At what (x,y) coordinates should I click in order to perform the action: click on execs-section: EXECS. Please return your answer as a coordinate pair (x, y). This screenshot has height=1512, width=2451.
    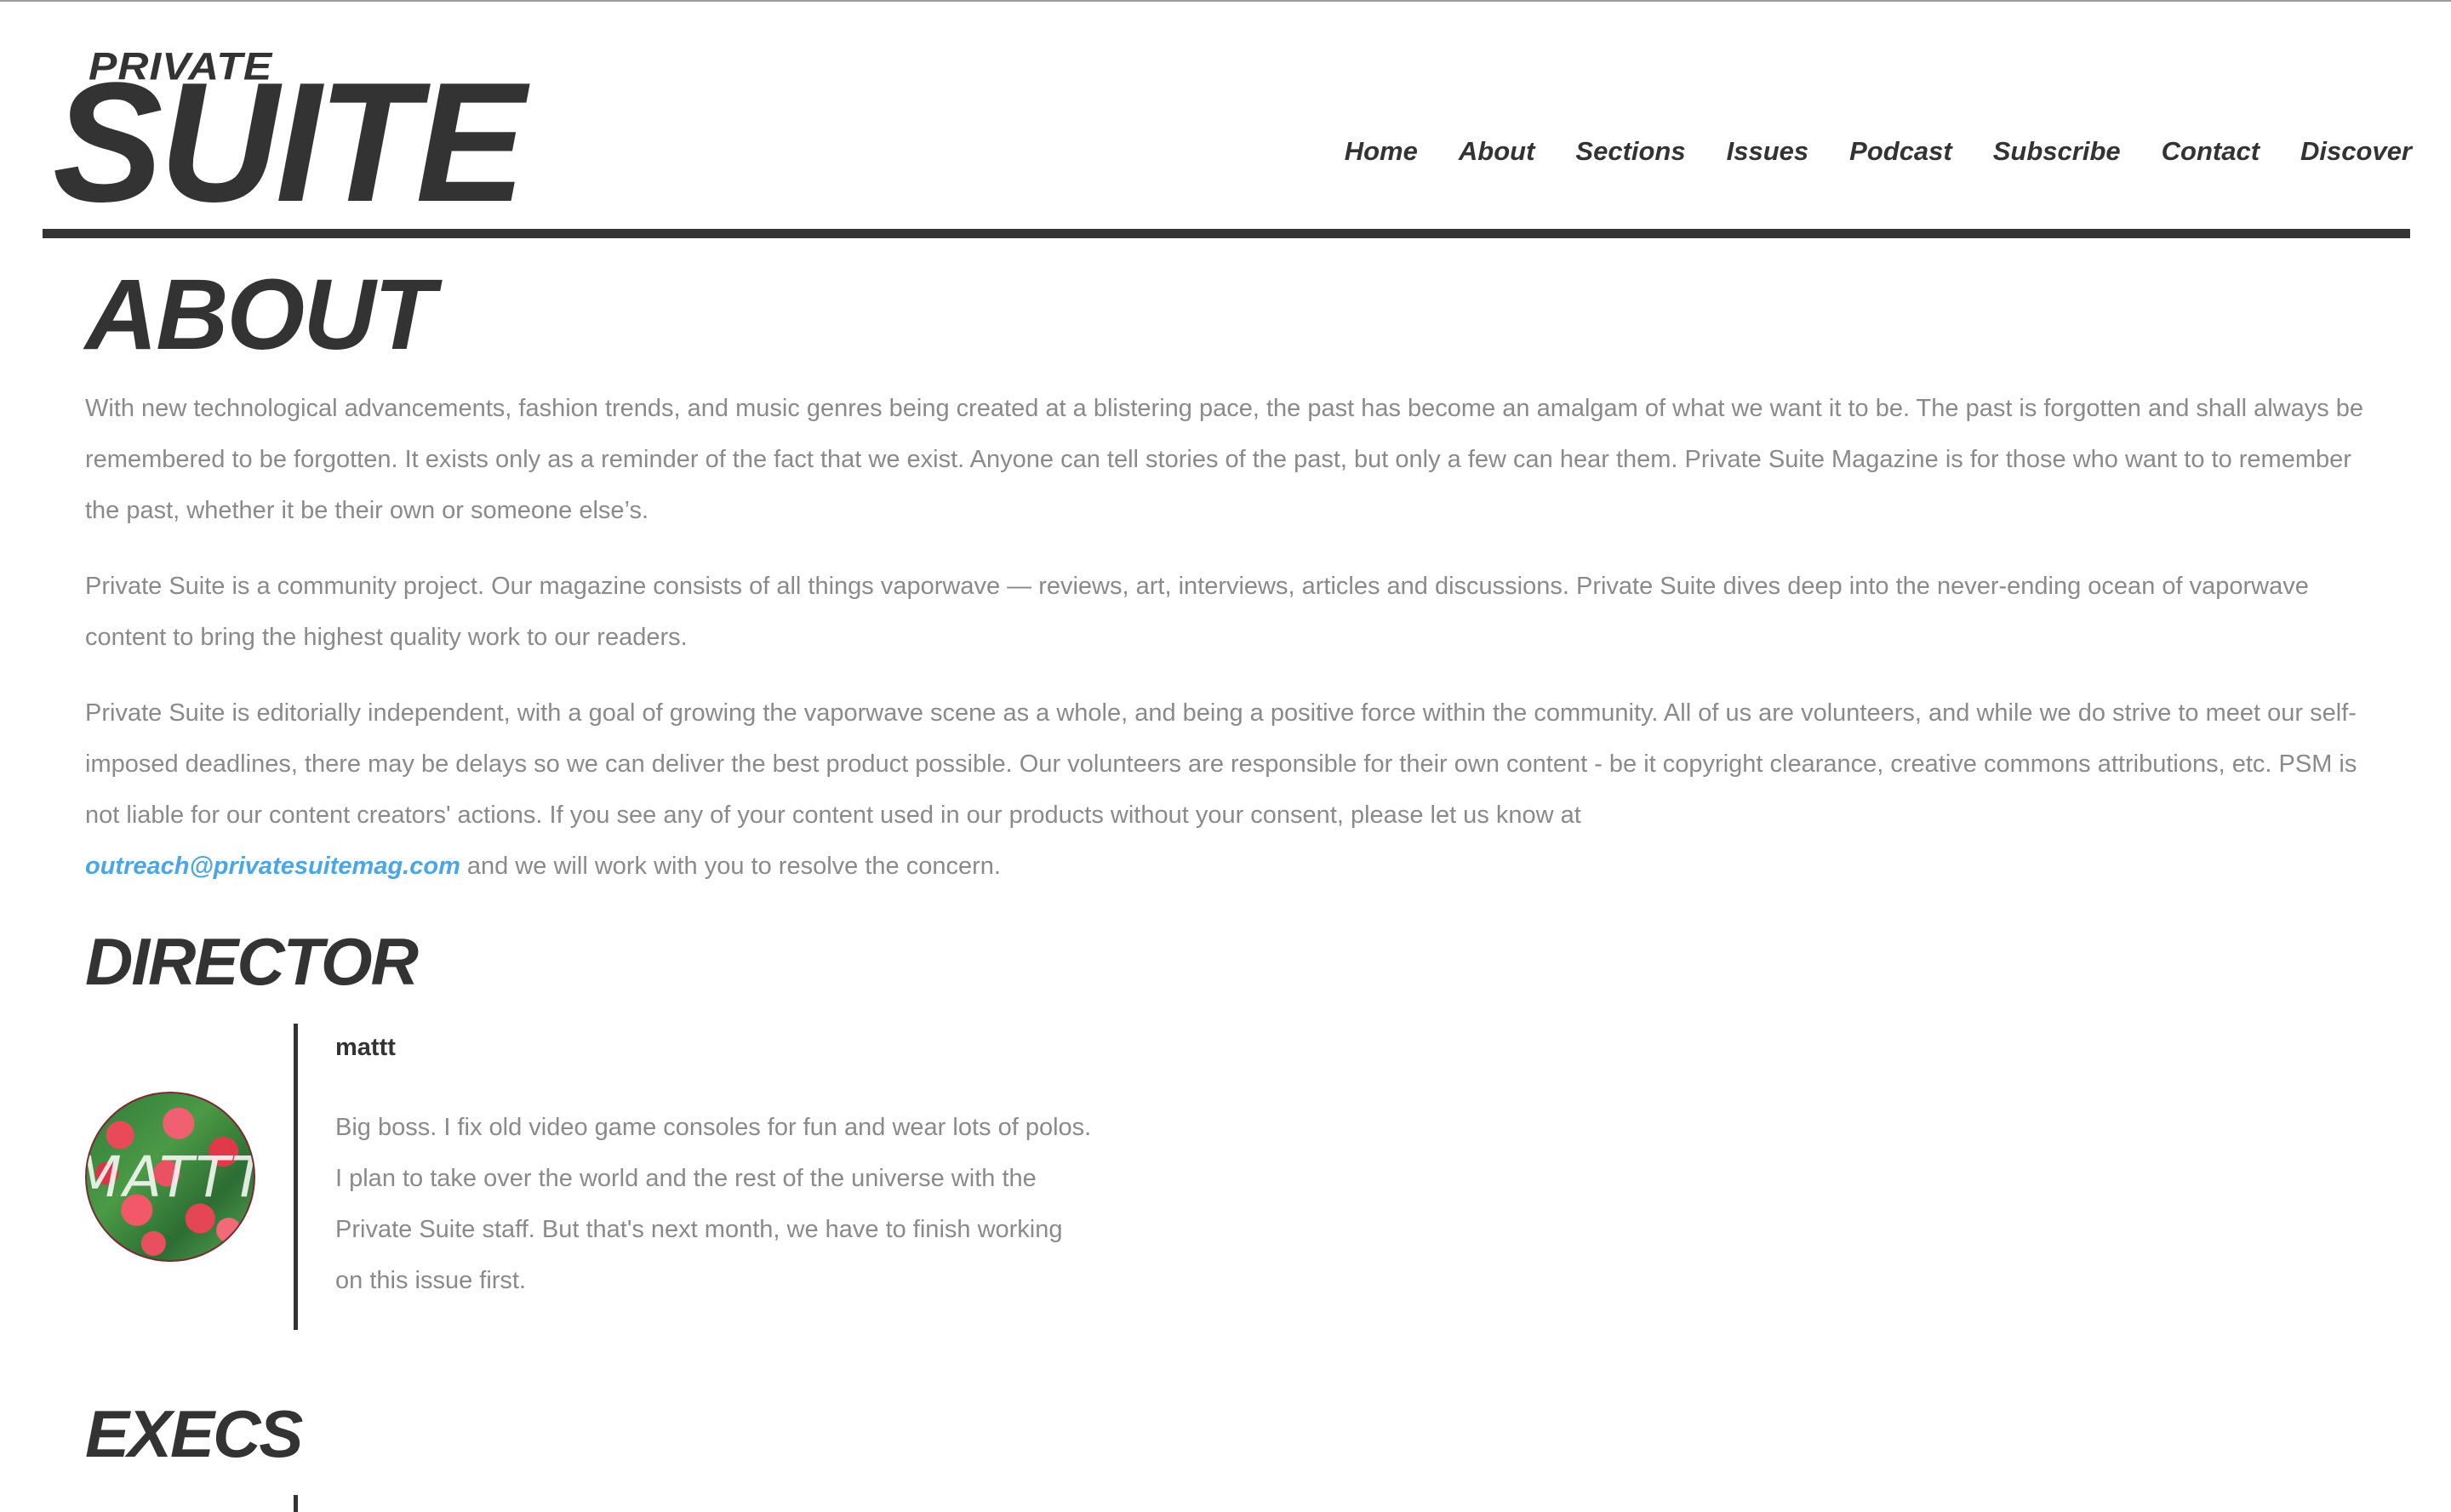
    Looking at the image, I should click on (194, 1434).